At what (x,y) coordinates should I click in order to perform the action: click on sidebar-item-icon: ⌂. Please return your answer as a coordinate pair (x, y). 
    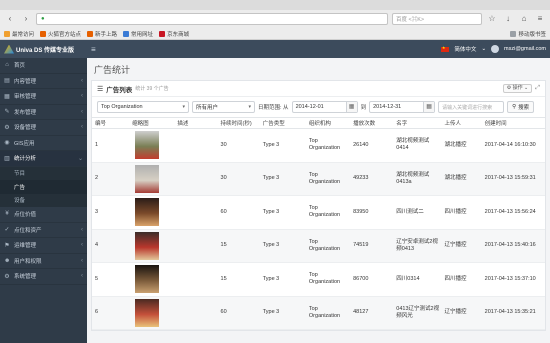
    Looking at the image, I should click on (7, 65).